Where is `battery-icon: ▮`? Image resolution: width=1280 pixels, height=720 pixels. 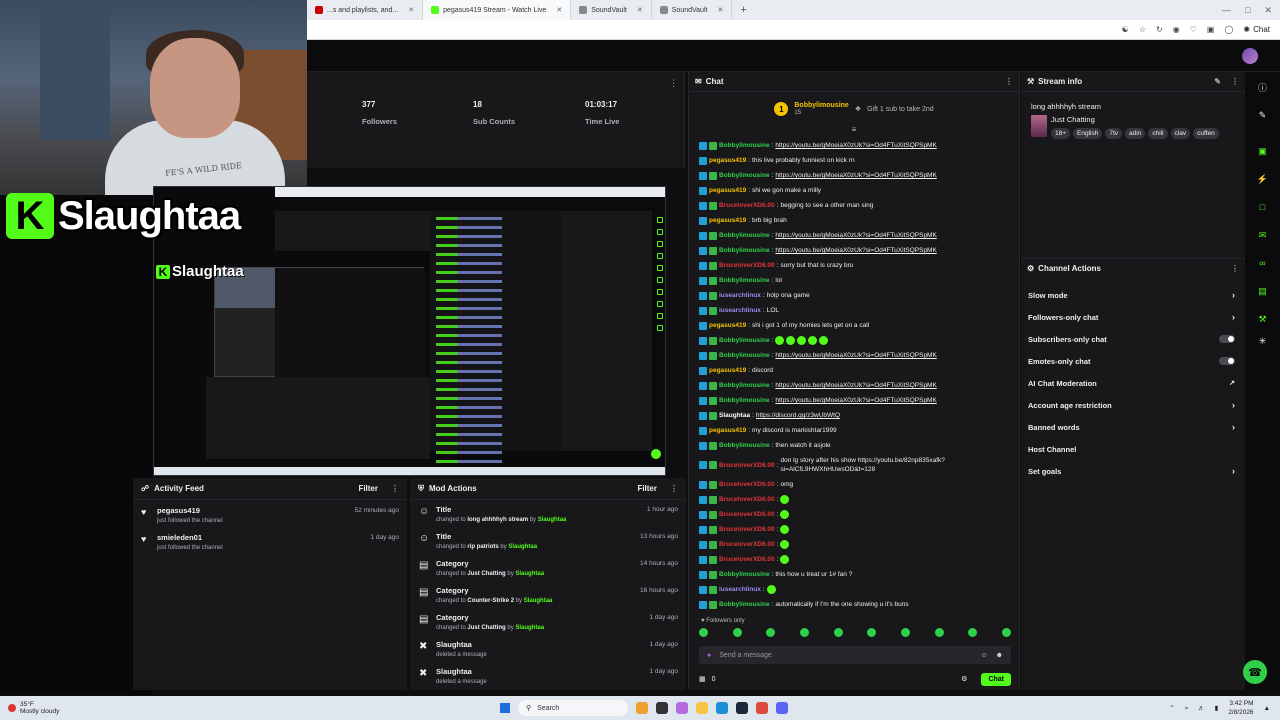 battery-icon: ▮ is located at coordinates (1217, 708).